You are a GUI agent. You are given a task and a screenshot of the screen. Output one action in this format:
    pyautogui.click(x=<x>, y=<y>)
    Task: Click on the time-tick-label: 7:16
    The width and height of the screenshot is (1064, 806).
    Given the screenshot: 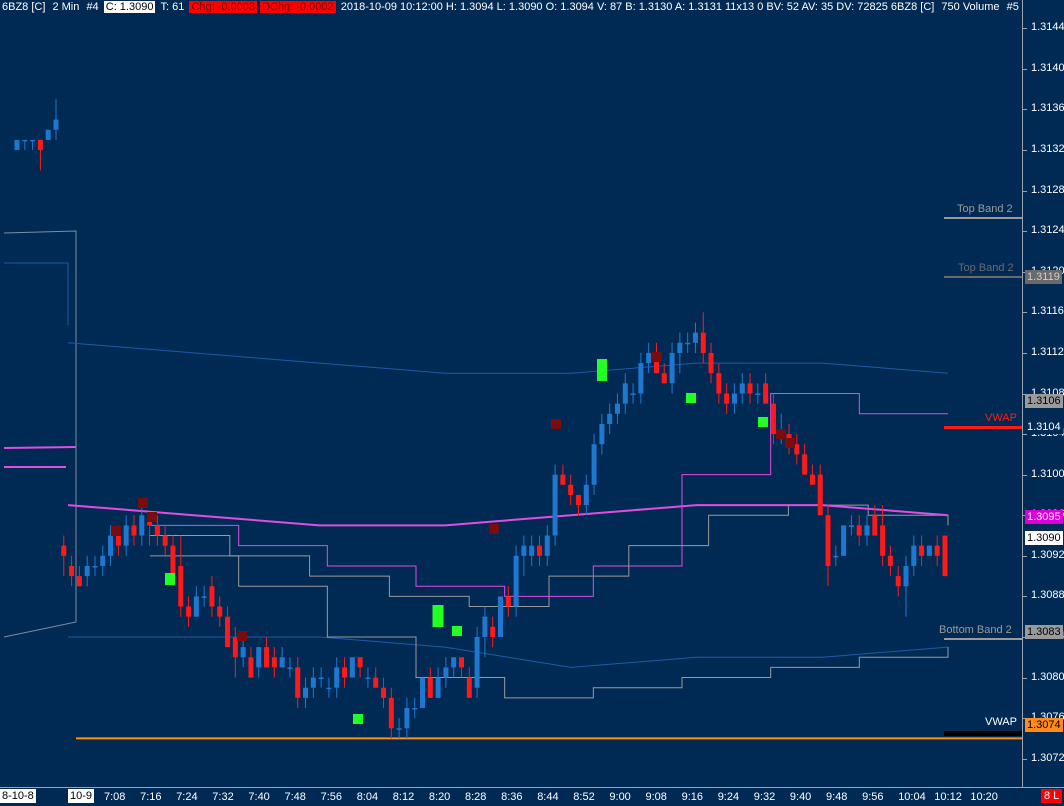 What is the action you would take?
    pyautogui.click(x=151, y=797)
    